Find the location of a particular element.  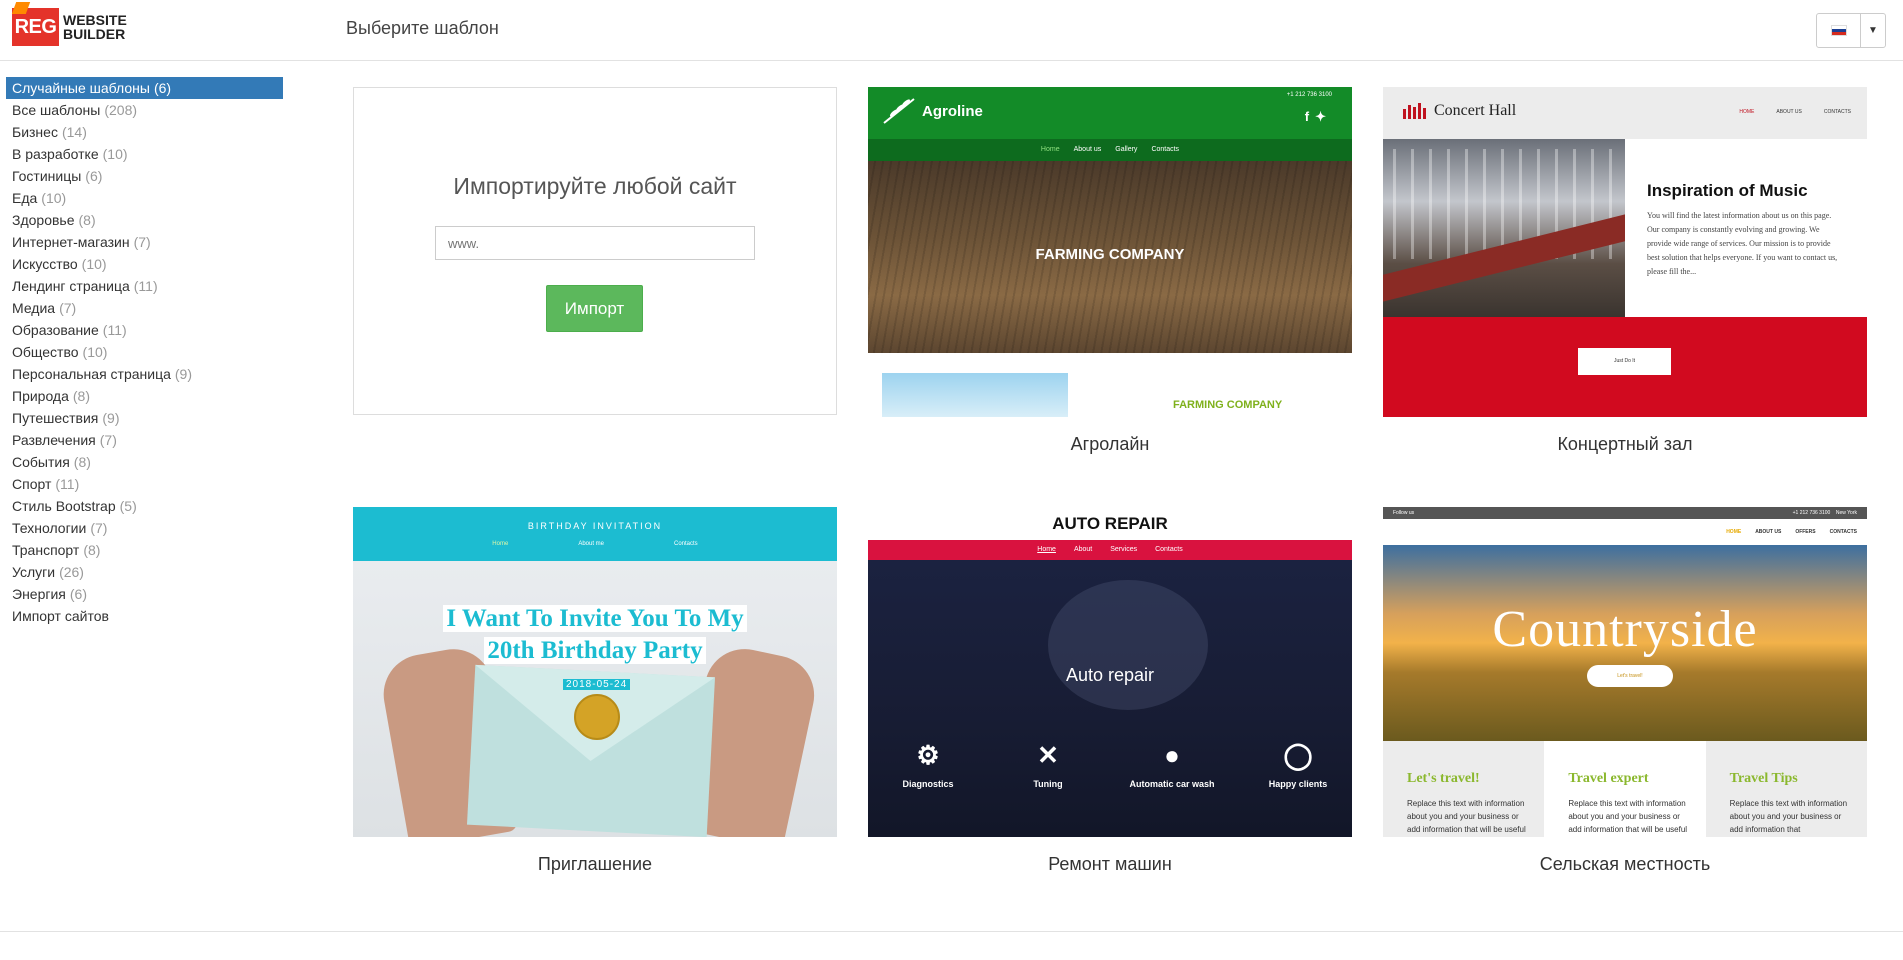

category-personal: Персональная страница (9) is located at coordinates (144, 374).